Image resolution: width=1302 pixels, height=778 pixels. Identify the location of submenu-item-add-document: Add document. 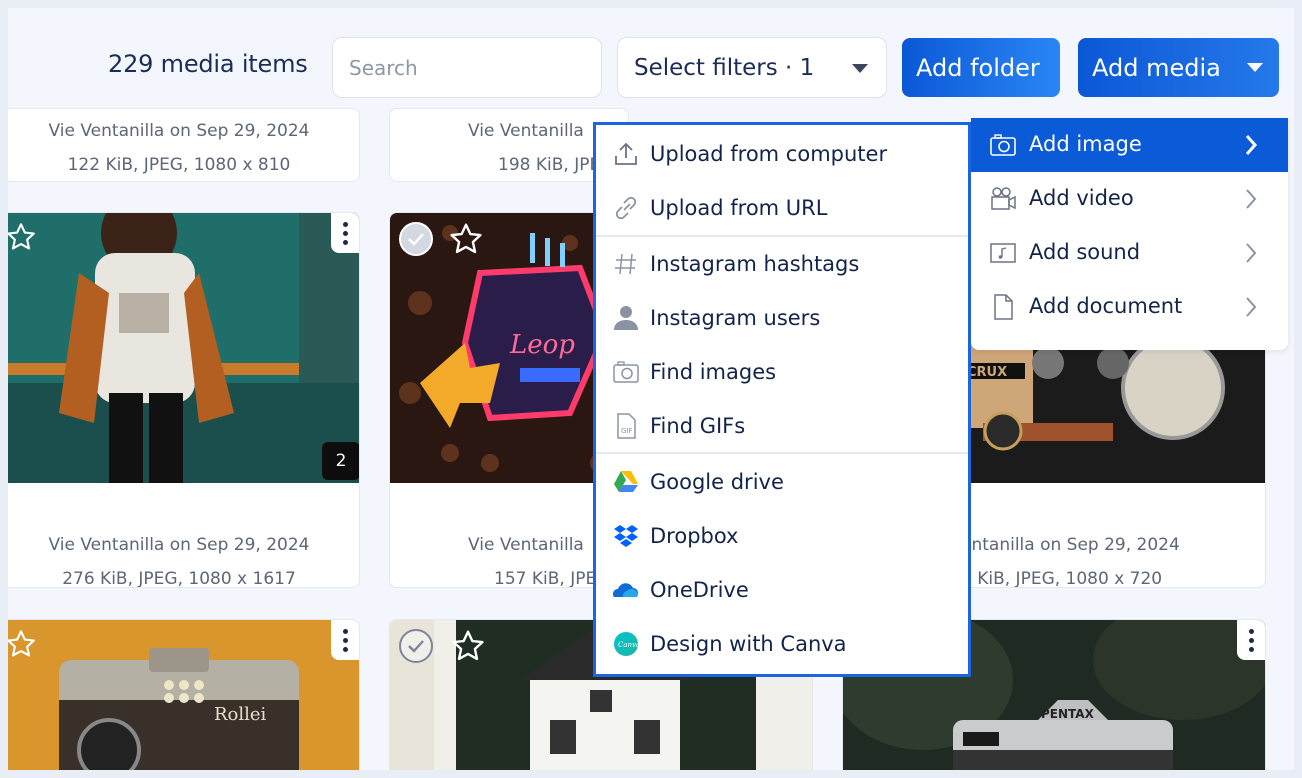
(1129, 307).